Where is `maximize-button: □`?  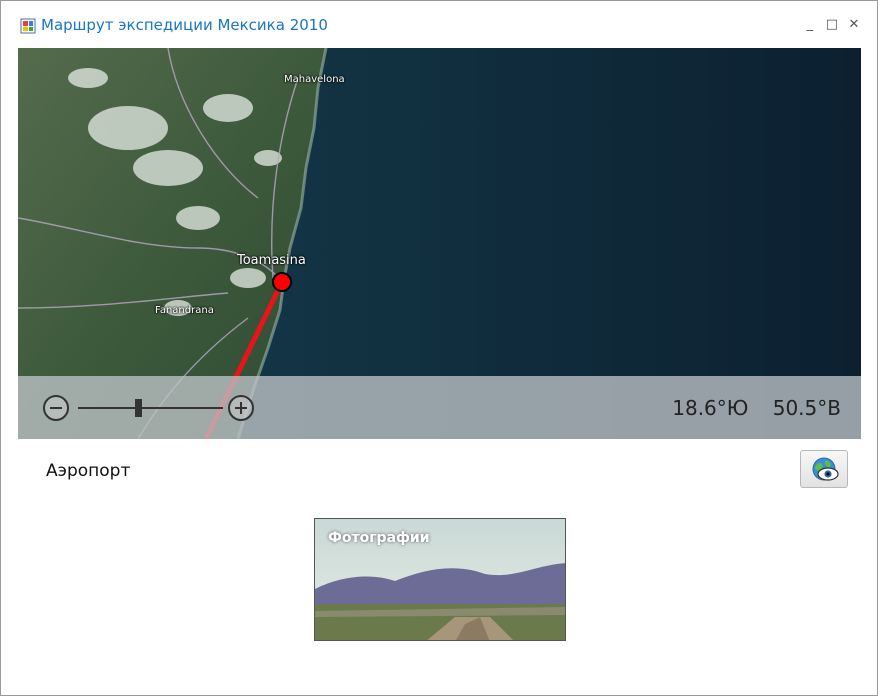 maximize-button: □ is located at coordinates (832, 24).